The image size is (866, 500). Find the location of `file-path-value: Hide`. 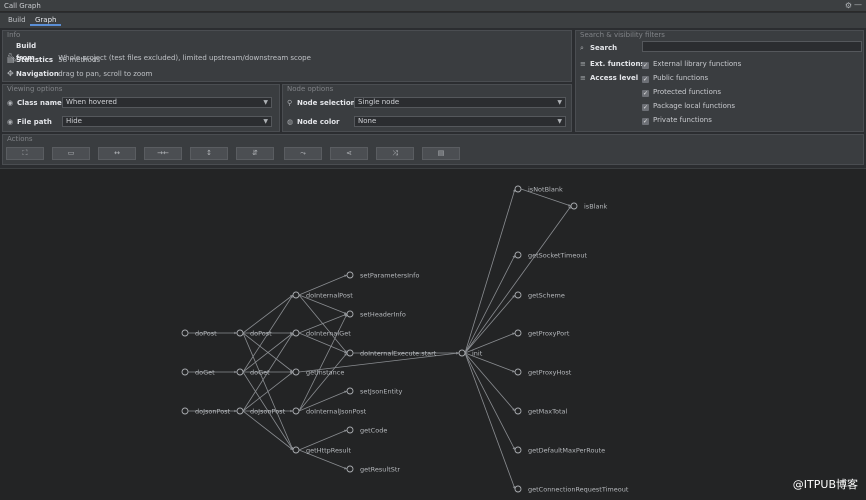

file-path-value: Hide is located at coordinates (74, 121).